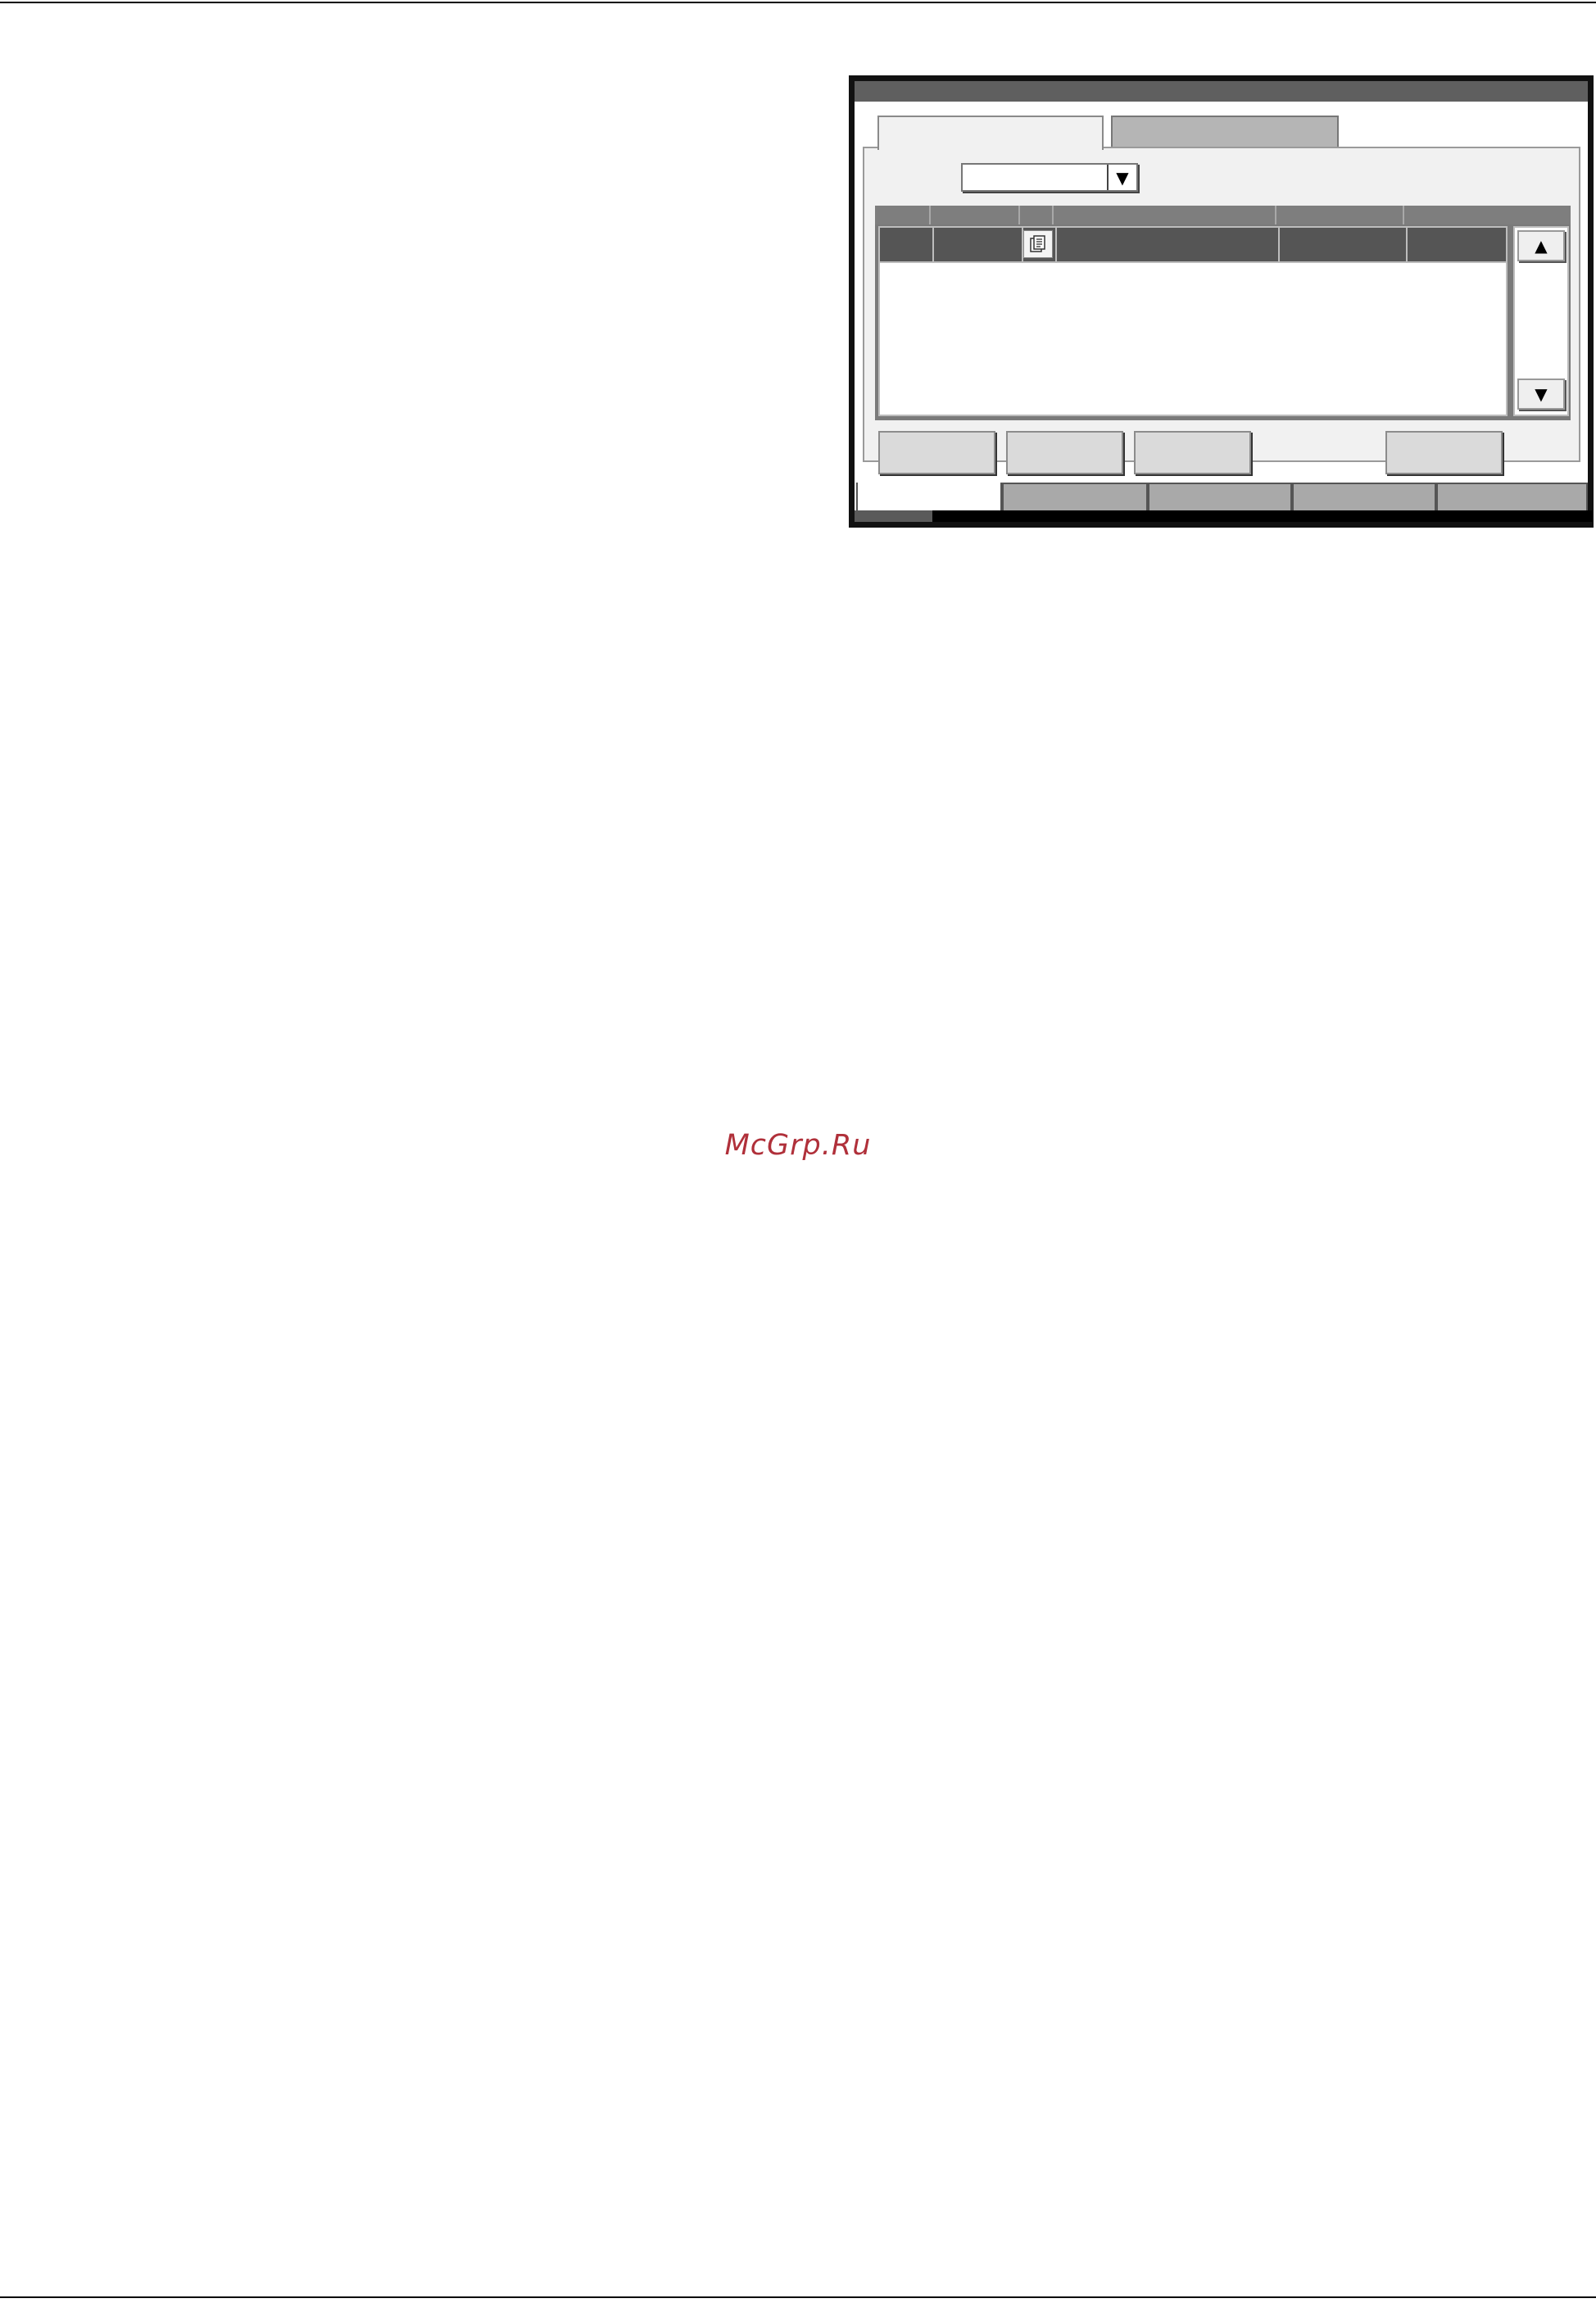 This screenshot has width=1596, height=2303. I want to click on panel-screen: ▼ ▲ ▼, so click(1224, 301).